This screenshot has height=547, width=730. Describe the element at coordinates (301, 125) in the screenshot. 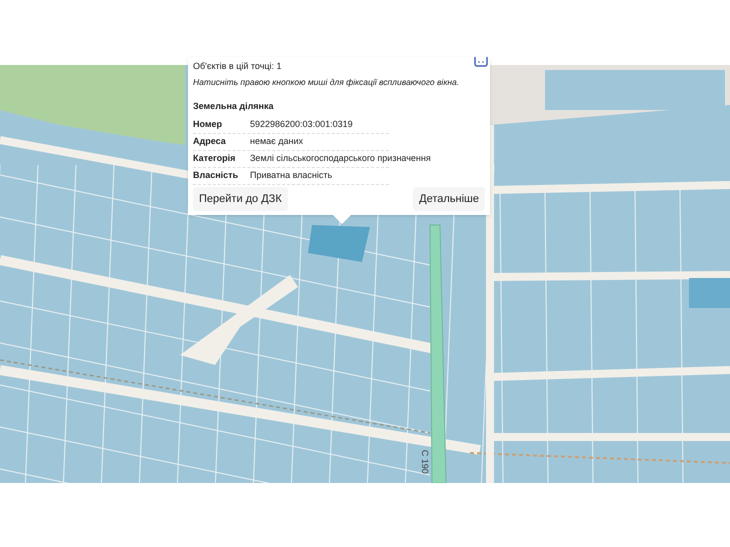

I see `field-value: 5922986200:03:001:0319` at that location.